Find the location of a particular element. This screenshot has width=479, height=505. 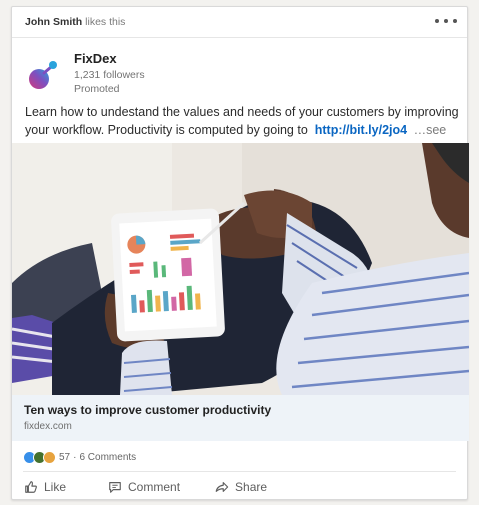

more-options-icon is located at coordinates (446, 21).